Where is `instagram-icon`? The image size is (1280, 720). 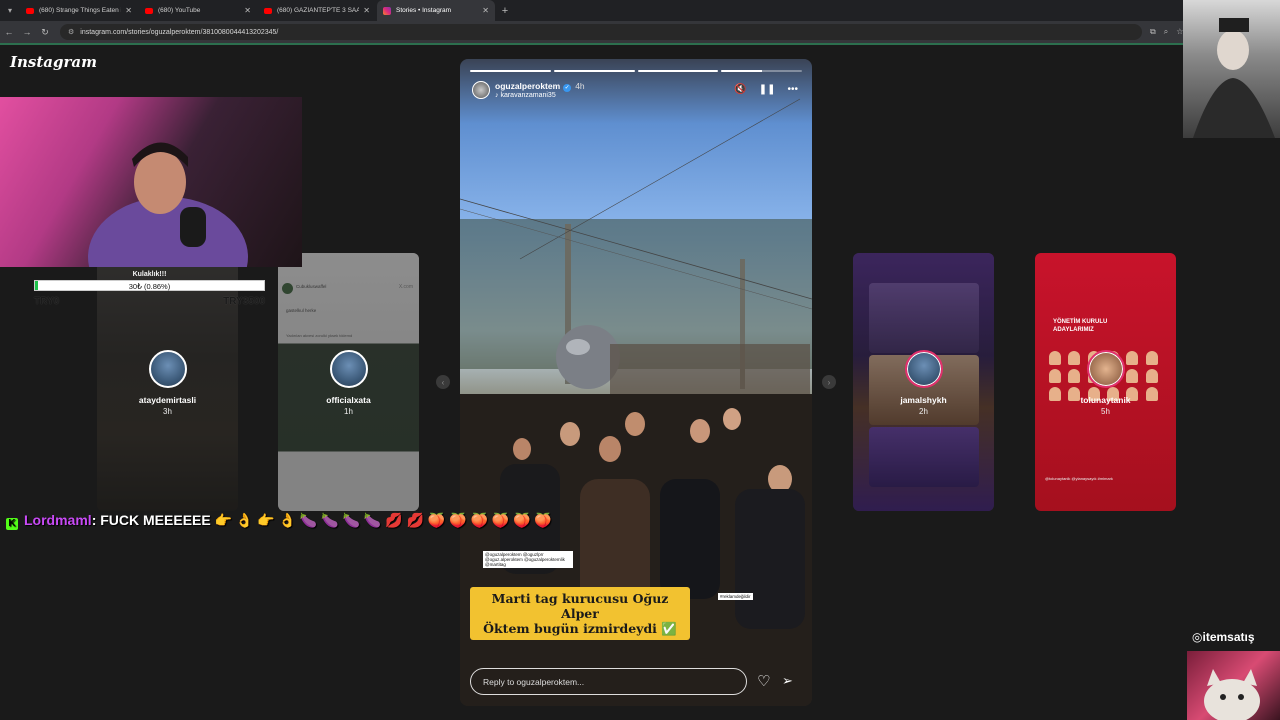
instagram-icon is located at coordinates (387, 10).